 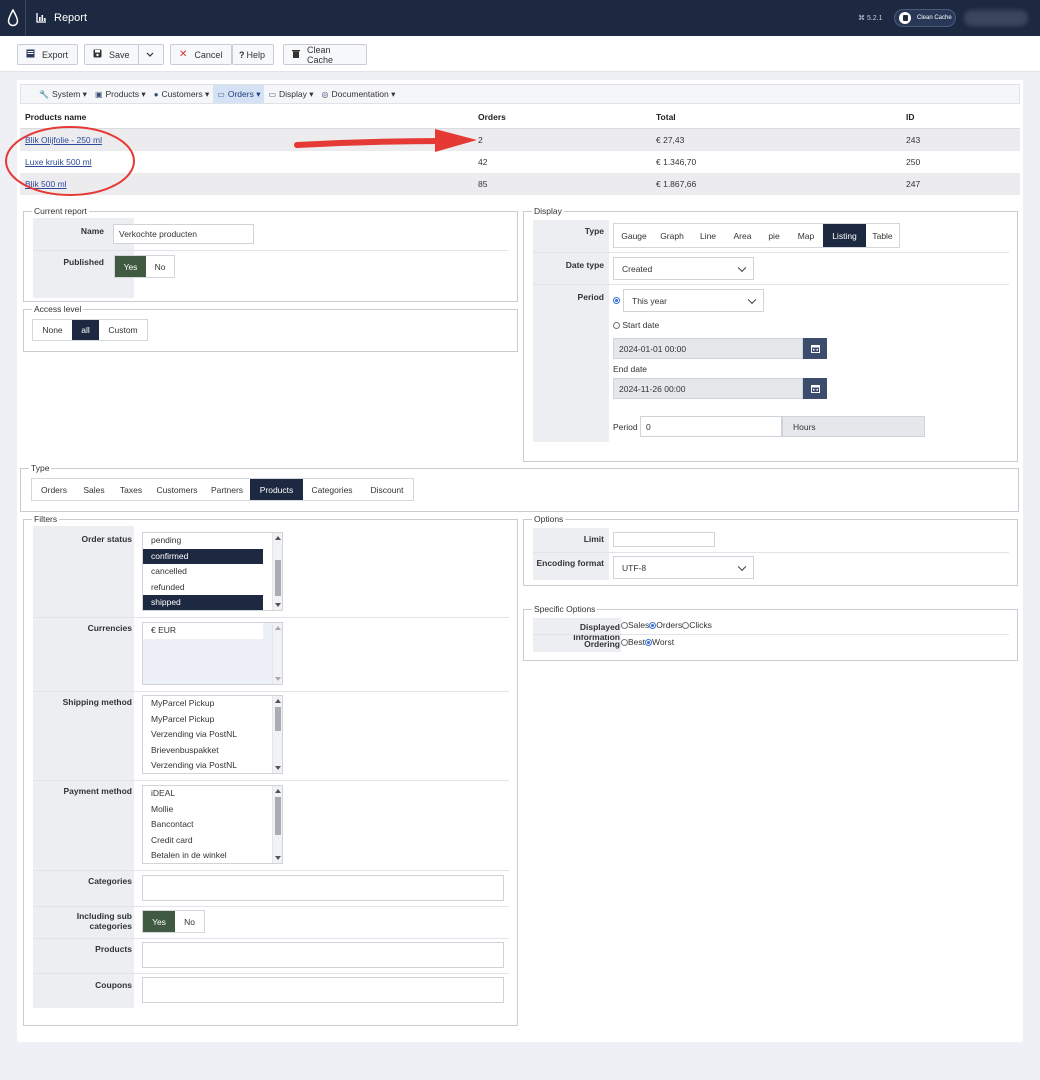 I want to click on product-link: Luxe kruik 500 ml, so click(x=58, y=162).